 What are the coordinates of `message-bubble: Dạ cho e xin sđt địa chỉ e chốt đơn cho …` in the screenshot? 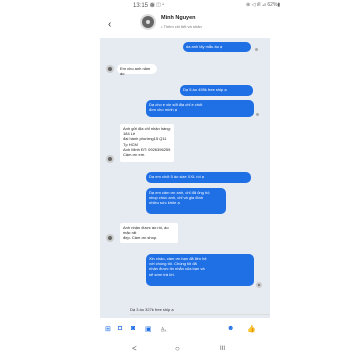 It's located at (200, 108).